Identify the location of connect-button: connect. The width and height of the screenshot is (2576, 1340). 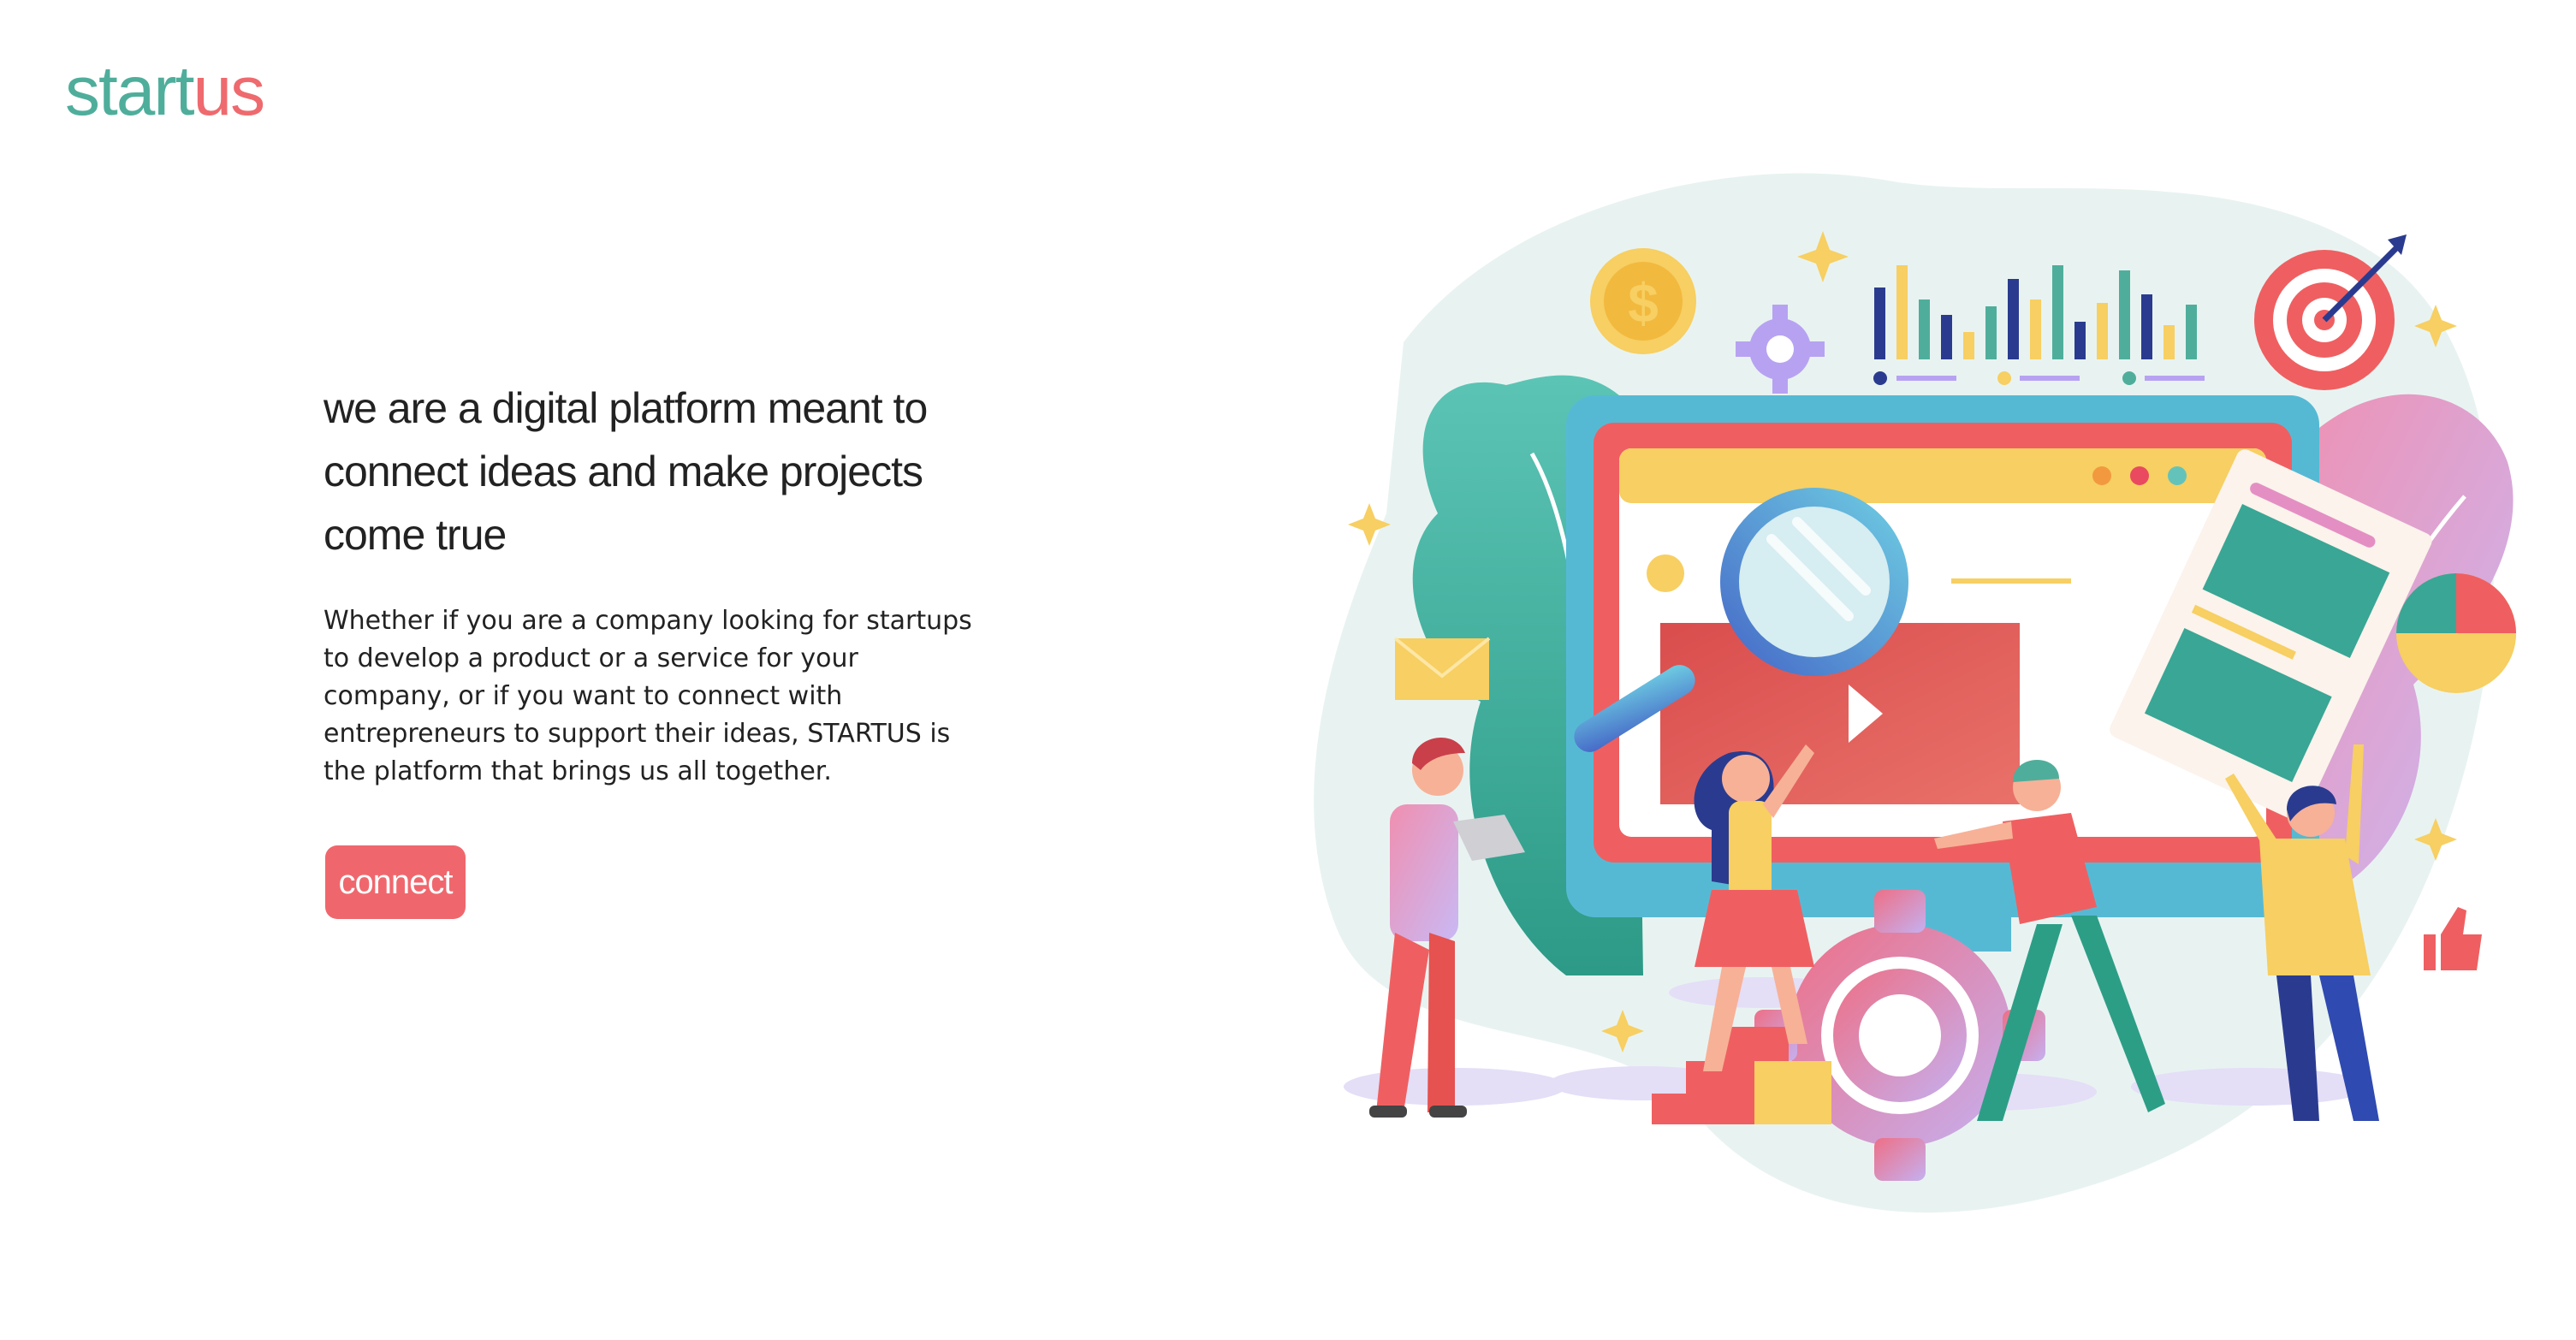
(395, 882).